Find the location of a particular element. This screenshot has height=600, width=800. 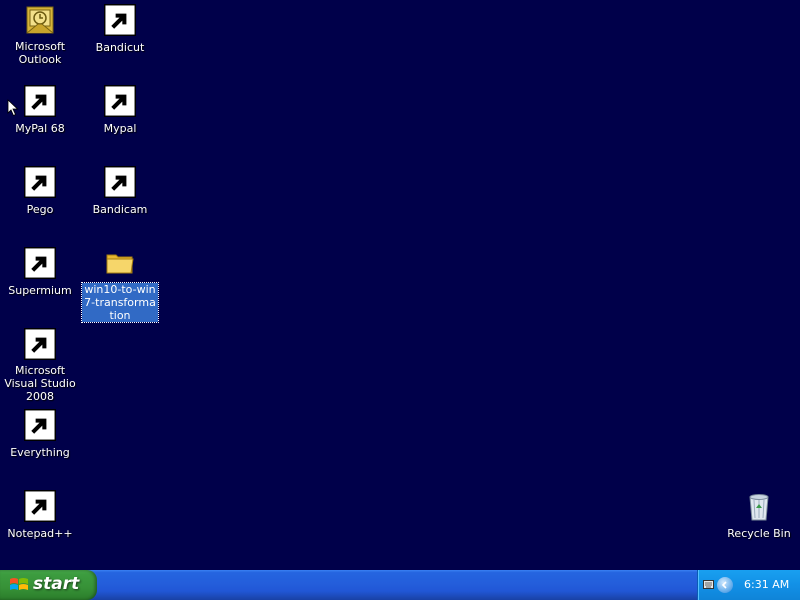

icon-label: Bandicut is located at coordinates (120, 47).